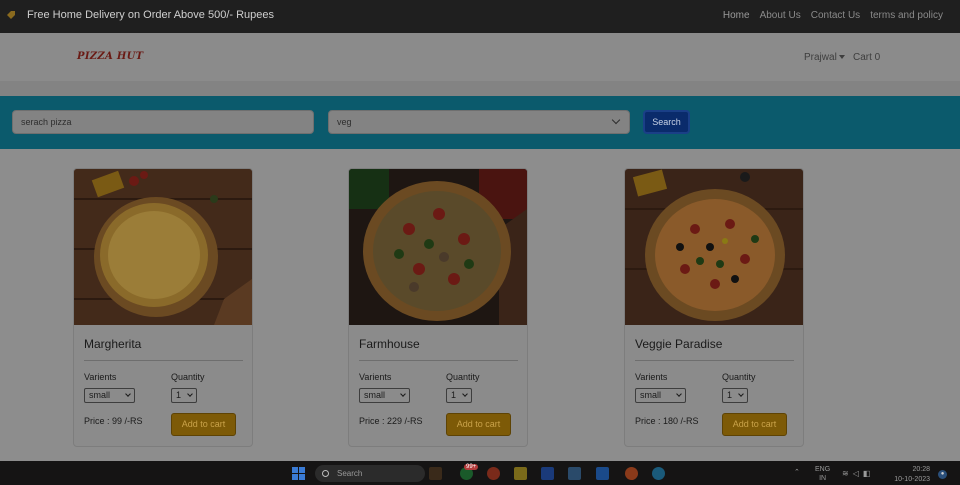  I want to click on clock-time: 20:28, so click(921, 469).